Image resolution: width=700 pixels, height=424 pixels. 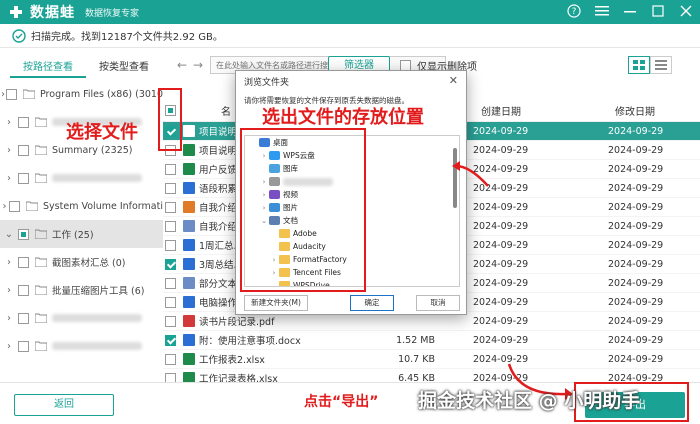 What do you see at coordinates (350, 12) in the screenshot?
I see `title-bar: 数据蛙 数据恢复专家 ?` at bounding box center [350, 12].